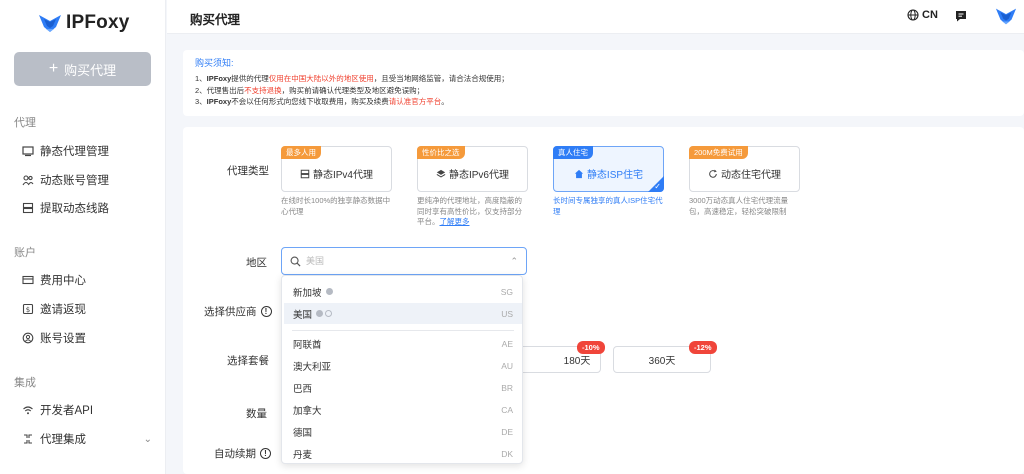  What do you see at coordinates (74, 209) in the screenshot?
I see `sidebar-item-label: 提取动态线路` at bounding box center [74, 209].